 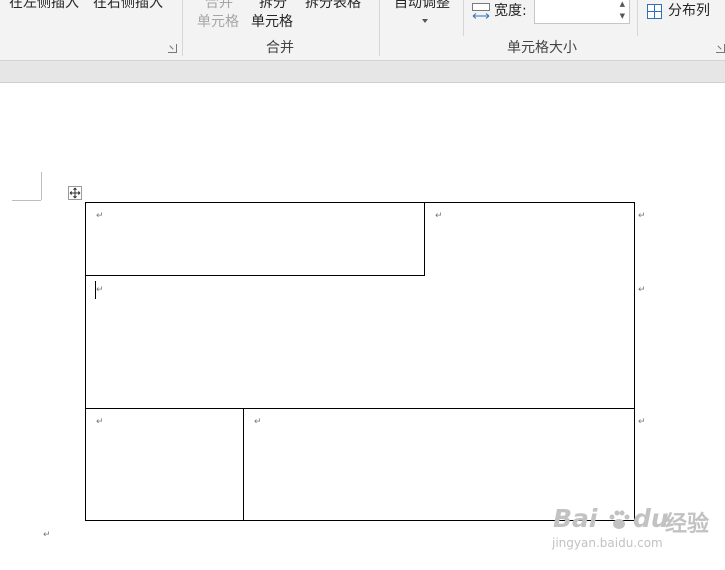 What do you see at coordinates (654, 11) in the screenshot?
I see `distribute-columns-icon` at bounding box center [654, 11].